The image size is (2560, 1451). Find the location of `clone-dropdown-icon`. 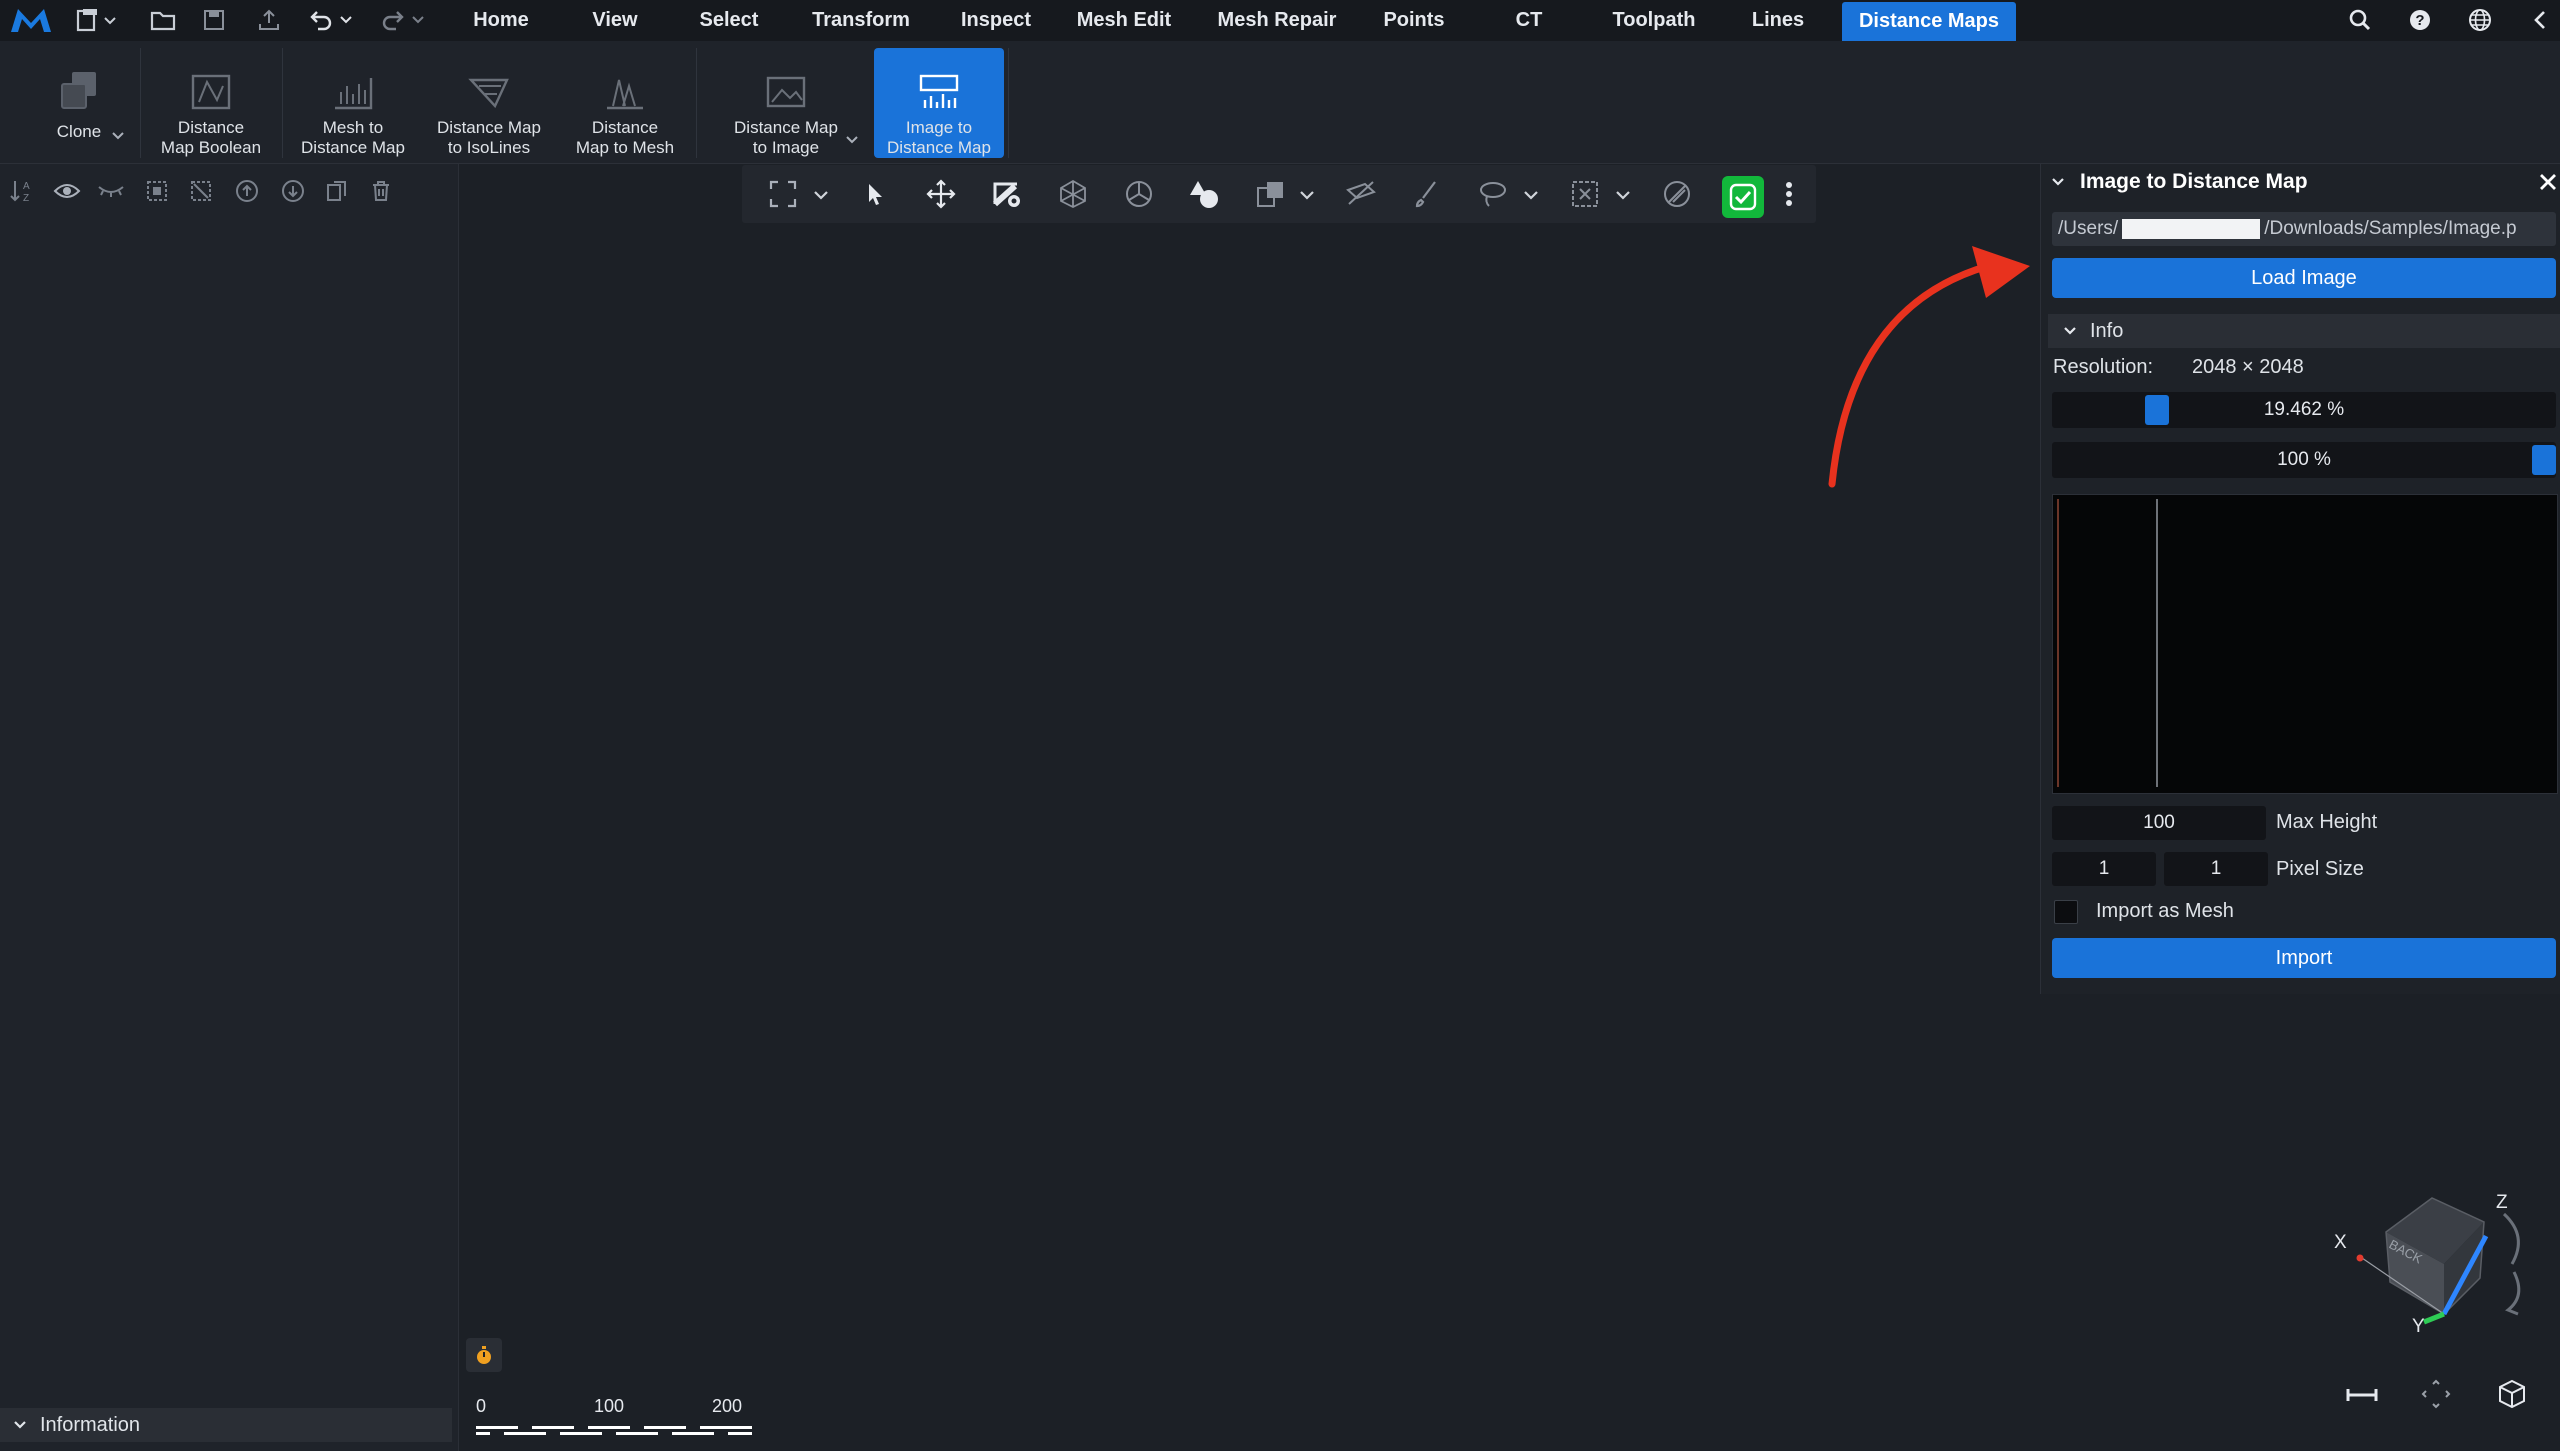

clone-dropdown-icon is located at coordinates (118, 136).